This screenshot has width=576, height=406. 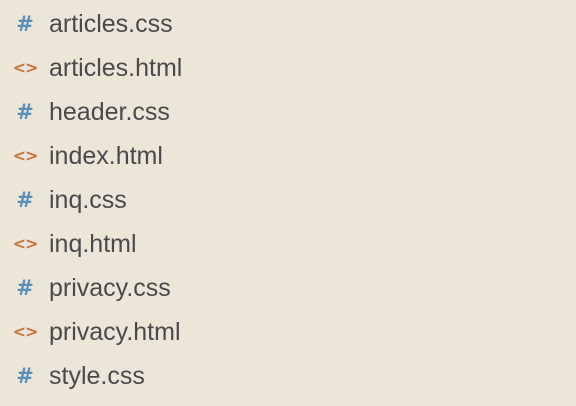 I want to click on file-item: # inq.css, so click(x=288, y=200).